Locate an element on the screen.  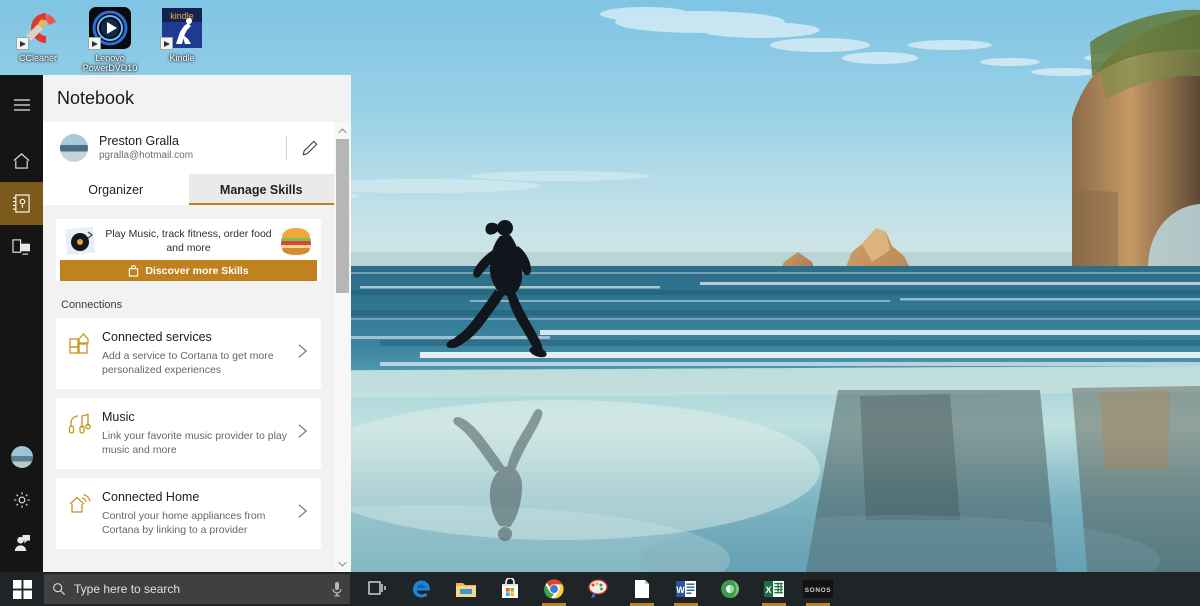
powerdvd-icon is located at coordinates (110, 28).